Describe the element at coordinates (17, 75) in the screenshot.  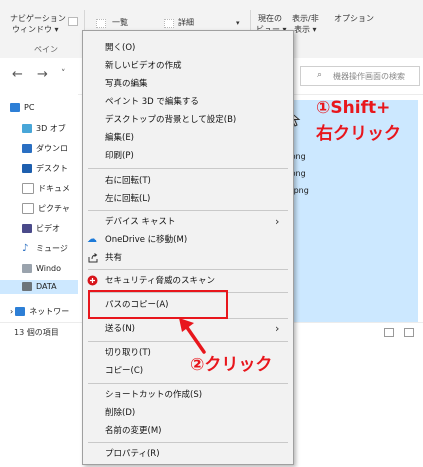
I see `back-arrow-icon: ←` at that location.